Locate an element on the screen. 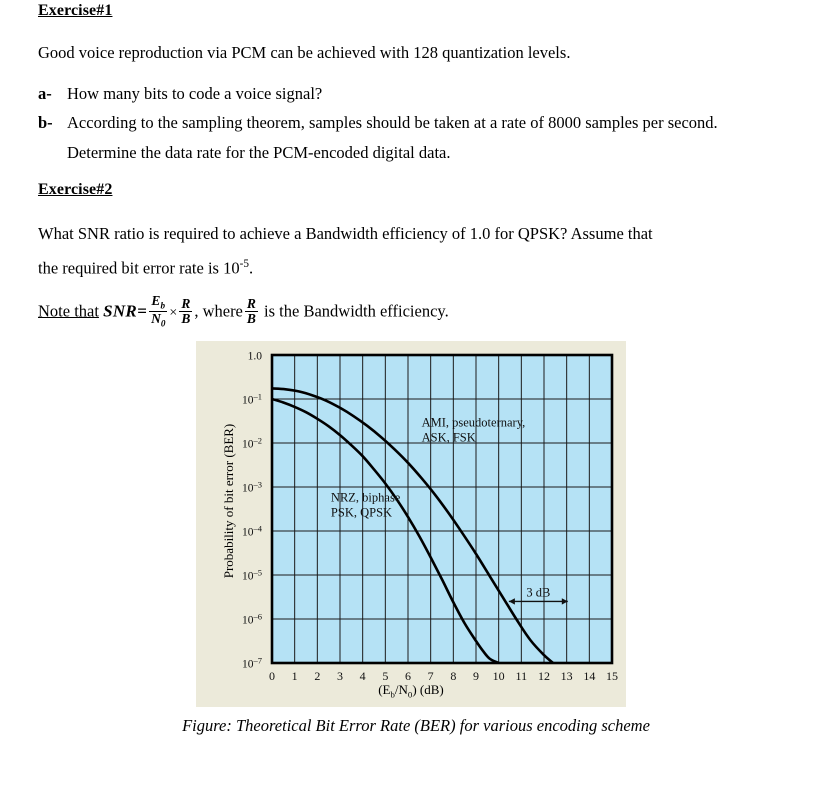  fraction-eb-n0: Eb N0 is located at coordinates (158, 311).